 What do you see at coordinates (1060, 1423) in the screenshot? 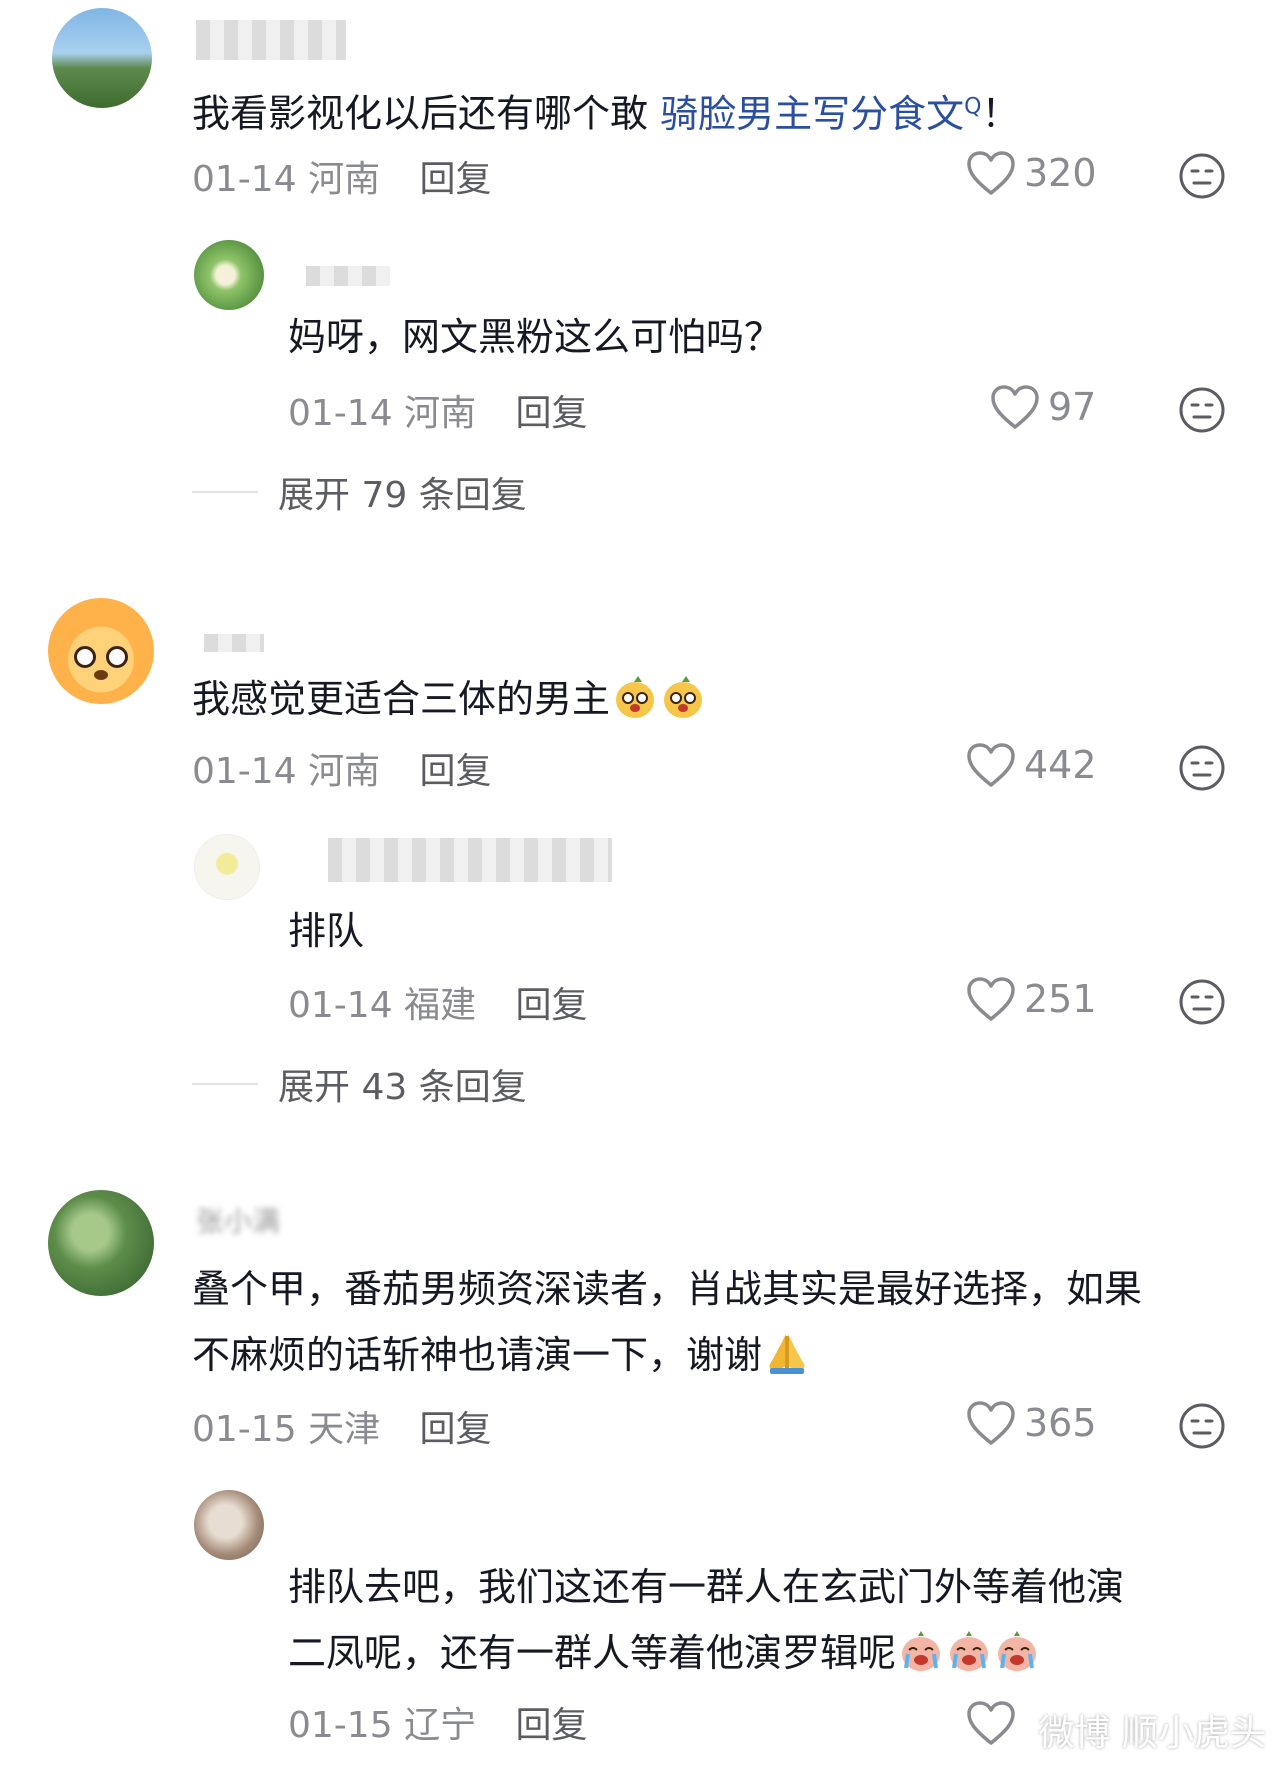
I see `like-count: 365` at bounding box center [1060, 1423].